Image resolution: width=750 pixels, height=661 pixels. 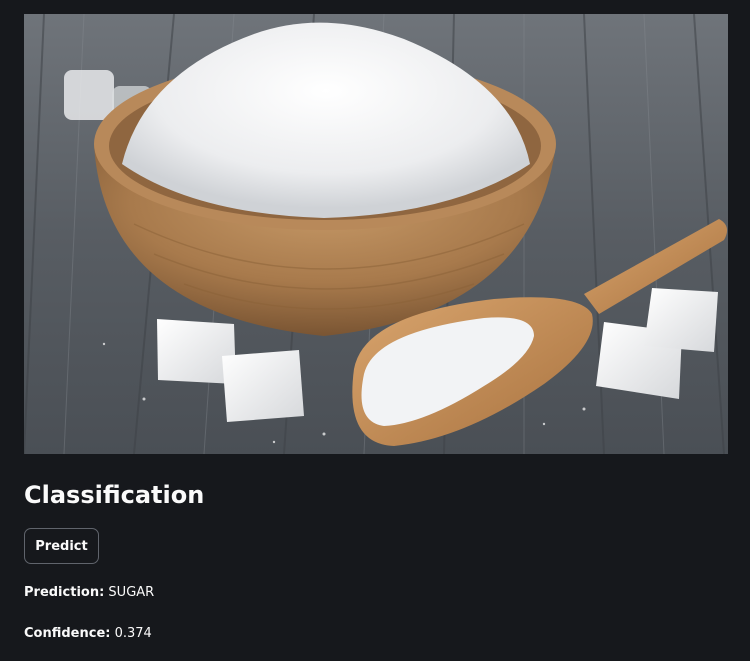 I want to click on confidence-value: 0.374, so click(x=133, y=633).